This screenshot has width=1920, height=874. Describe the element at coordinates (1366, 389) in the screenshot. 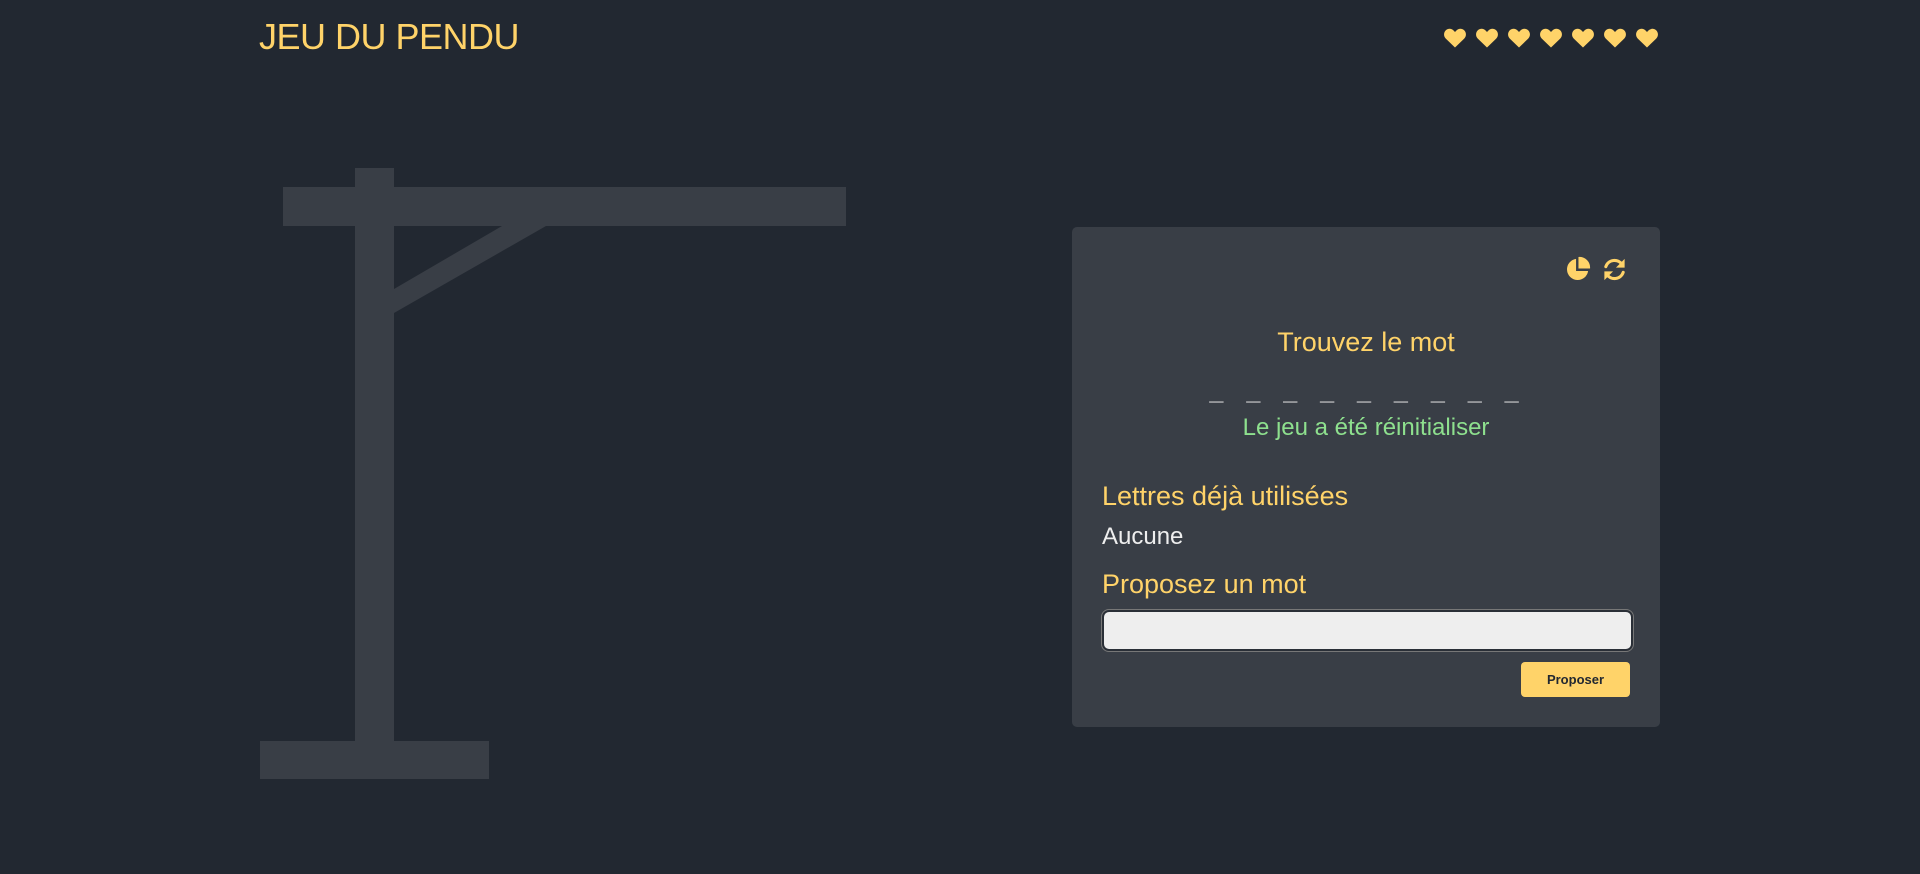

I see `hidden-word: _ _ _ _ _ _ _ _ _` at that location.